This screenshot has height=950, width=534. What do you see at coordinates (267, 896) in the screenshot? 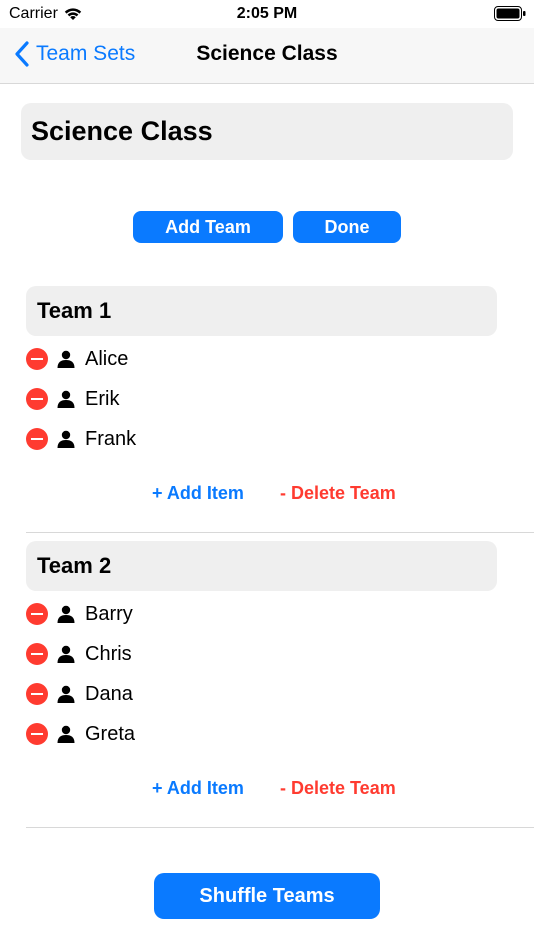
I see `shuffle-teams-button: Shuffle Teams` at bounding box center [267, 896].